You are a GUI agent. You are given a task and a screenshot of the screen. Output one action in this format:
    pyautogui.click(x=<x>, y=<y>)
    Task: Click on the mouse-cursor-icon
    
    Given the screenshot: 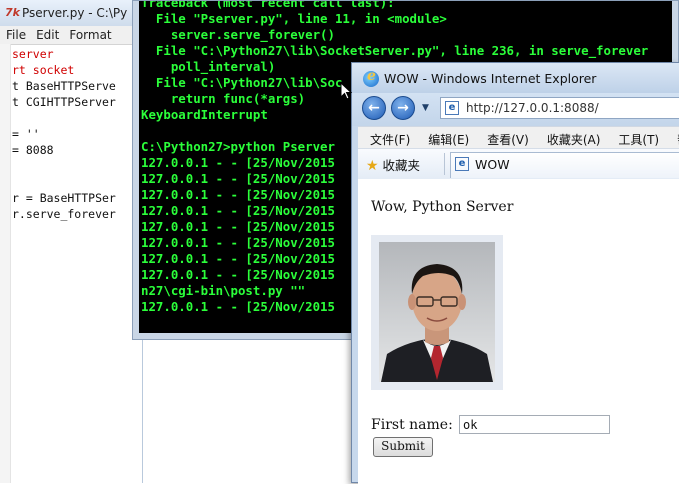 What is the action you would take?
    pyautogui.click(x=346, y=91)
    